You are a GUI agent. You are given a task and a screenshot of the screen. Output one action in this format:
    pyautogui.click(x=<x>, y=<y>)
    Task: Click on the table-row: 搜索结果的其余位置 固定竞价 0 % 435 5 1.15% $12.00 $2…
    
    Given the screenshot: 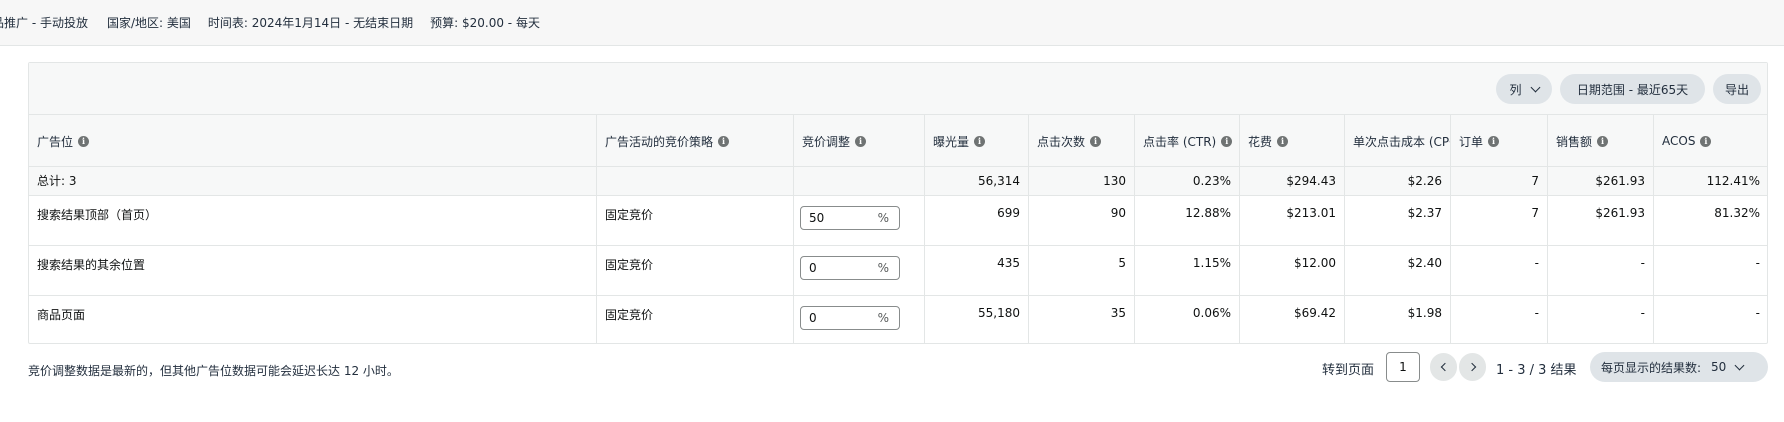 What is the action you would take?
    pyautogui.click(x=898, y=271)
    